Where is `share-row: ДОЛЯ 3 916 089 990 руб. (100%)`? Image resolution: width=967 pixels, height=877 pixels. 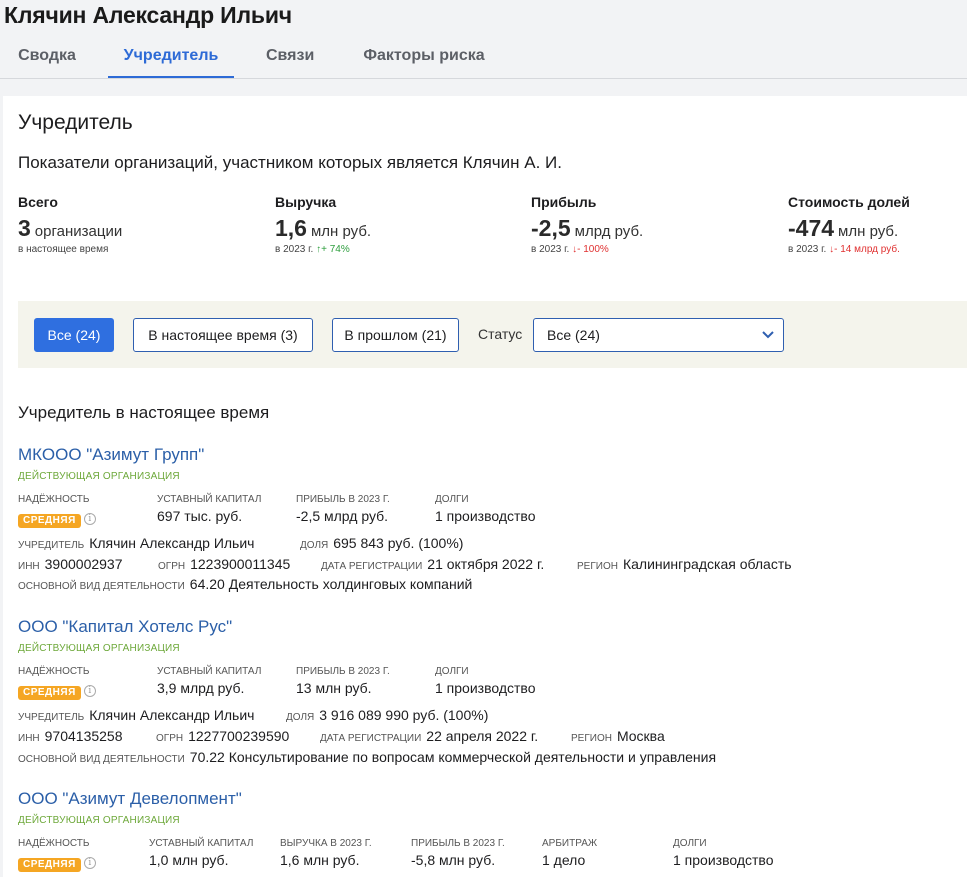 share-row: ДОЛЯ 3 916 089 990 руб. (100%) is located at coordinates (387, 716).